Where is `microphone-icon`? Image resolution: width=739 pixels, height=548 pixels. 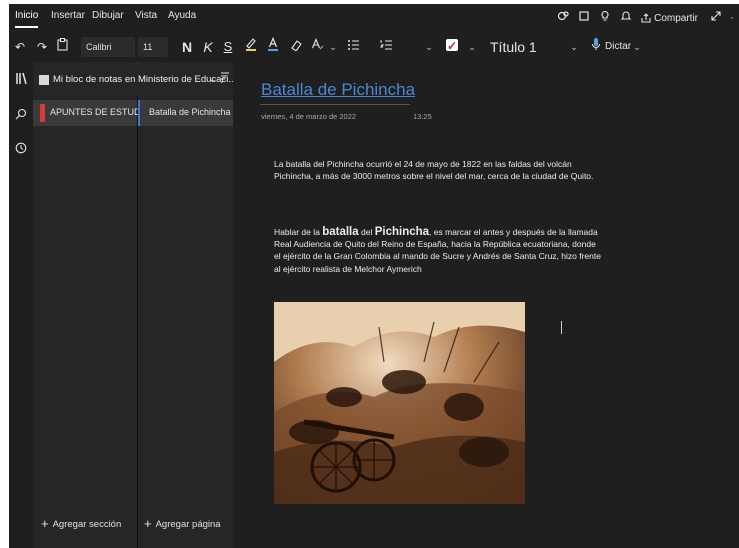 microphone-icon is located at coordinates (596, 47).